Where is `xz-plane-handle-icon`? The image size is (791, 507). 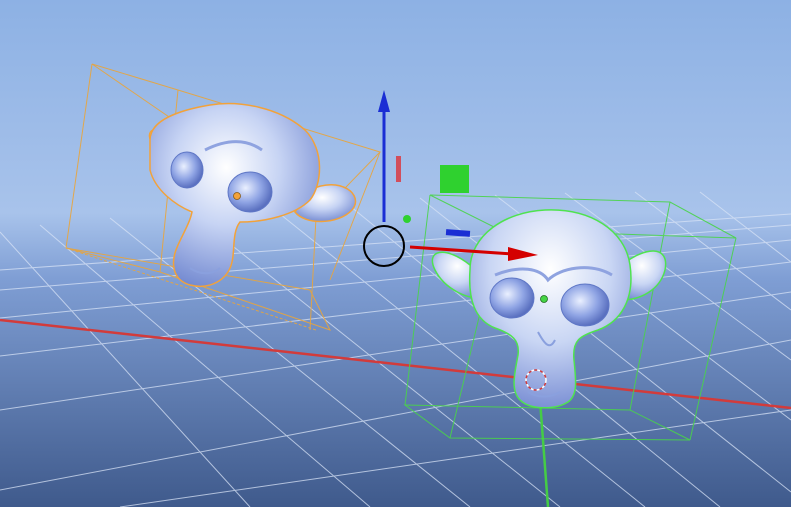 xz-plane-handle-icon is located at coordinates (398, 169).